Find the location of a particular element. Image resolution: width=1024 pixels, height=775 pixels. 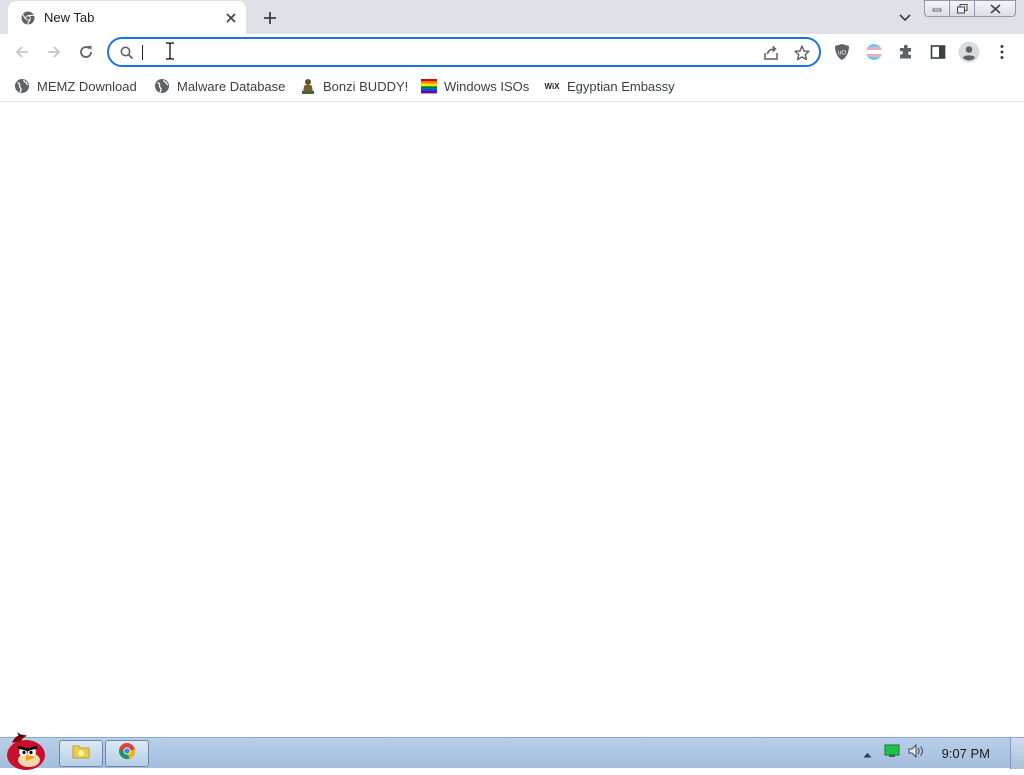

profile-avatar-icon is located at coordinates (969, 52).